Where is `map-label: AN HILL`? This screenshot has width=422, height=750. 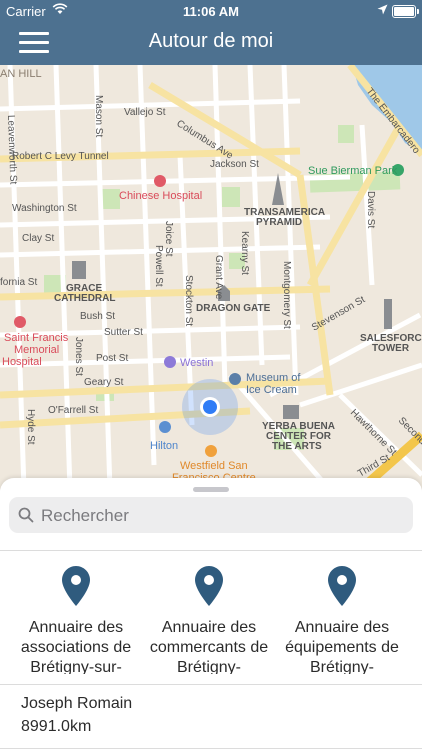
map-label: AN HILL is located at coordinates (21, 74).